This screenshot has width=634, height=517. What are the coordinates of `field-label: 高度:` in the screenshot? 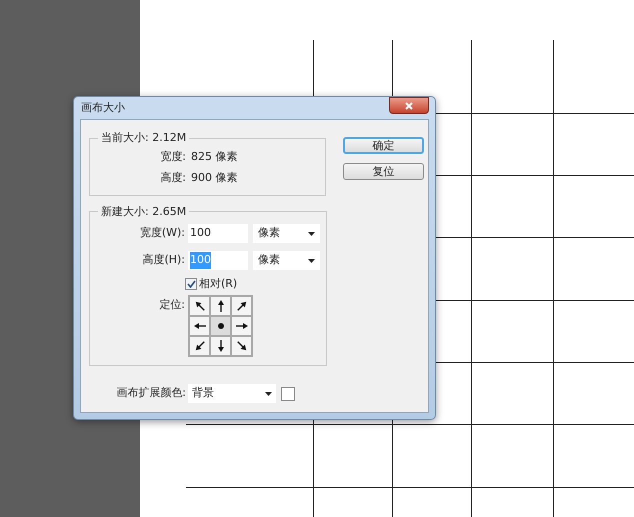 It's located at (172, 178).